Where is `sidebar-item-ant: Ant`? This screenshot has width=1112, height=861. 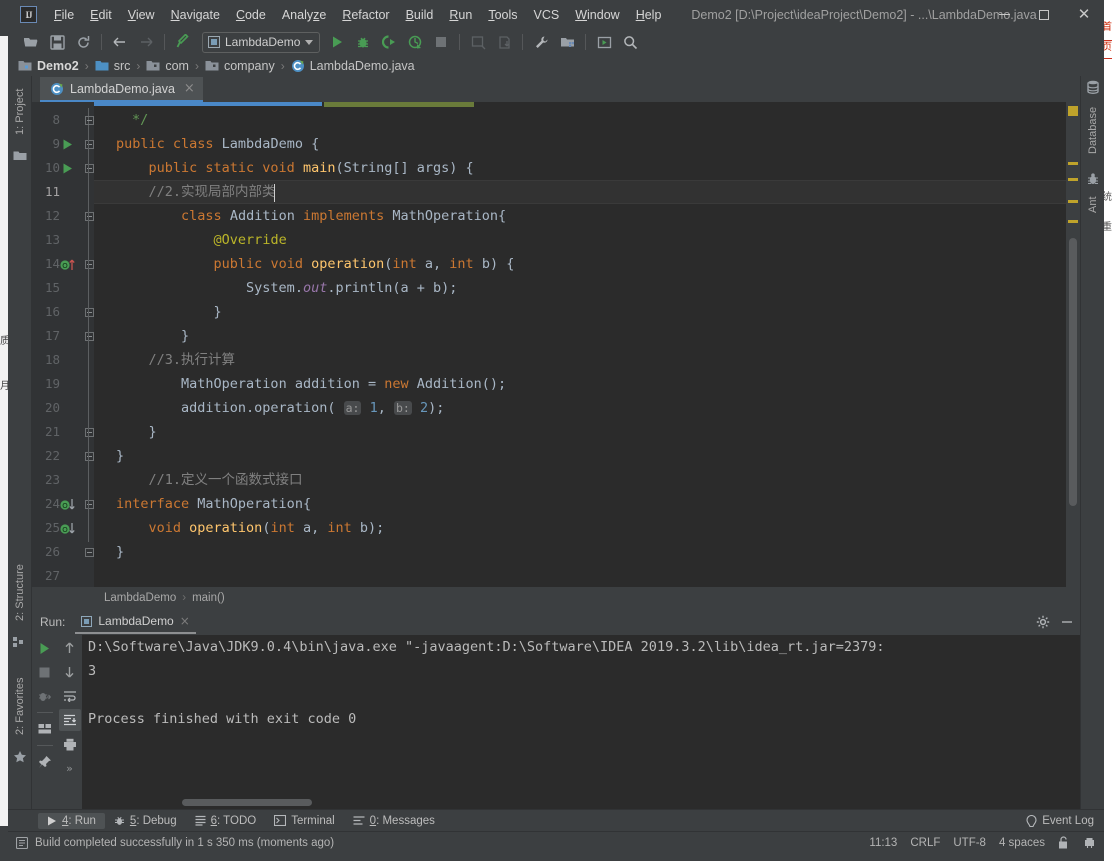 sidebar-item-ant: Ant is located at coordinates (1093, 205).